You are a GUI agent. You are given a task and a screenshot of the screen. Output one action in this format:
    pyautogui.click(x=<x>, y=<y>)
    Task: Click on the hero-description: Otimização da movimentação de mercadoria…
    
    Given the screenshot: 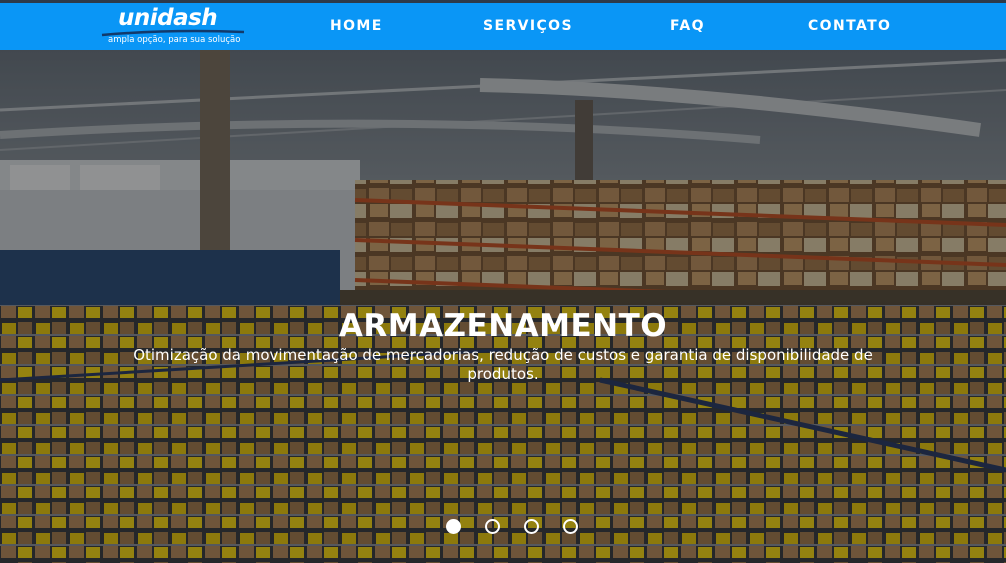 What is the action you would take?
    pyautogui.click(x=503, y=364)
    